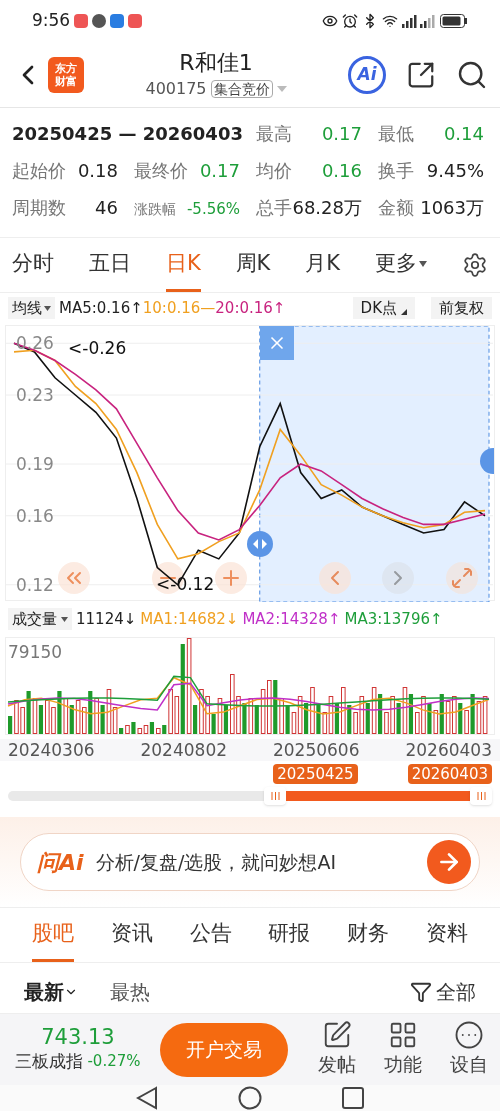 This screenshot has height=1111, width=500. What do you see at coordinates (241, 88) in the screenshot?
I see `trading-status-tag: 集合竞价` at bounding box center [241, 88].